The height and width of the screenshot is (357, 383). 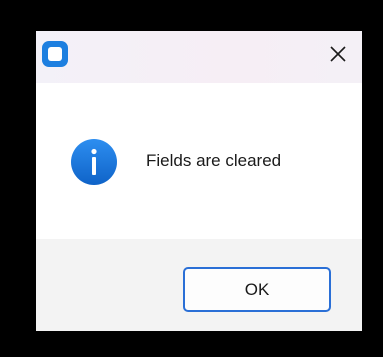 I want to click on close-button, so click(x=338, y=54).